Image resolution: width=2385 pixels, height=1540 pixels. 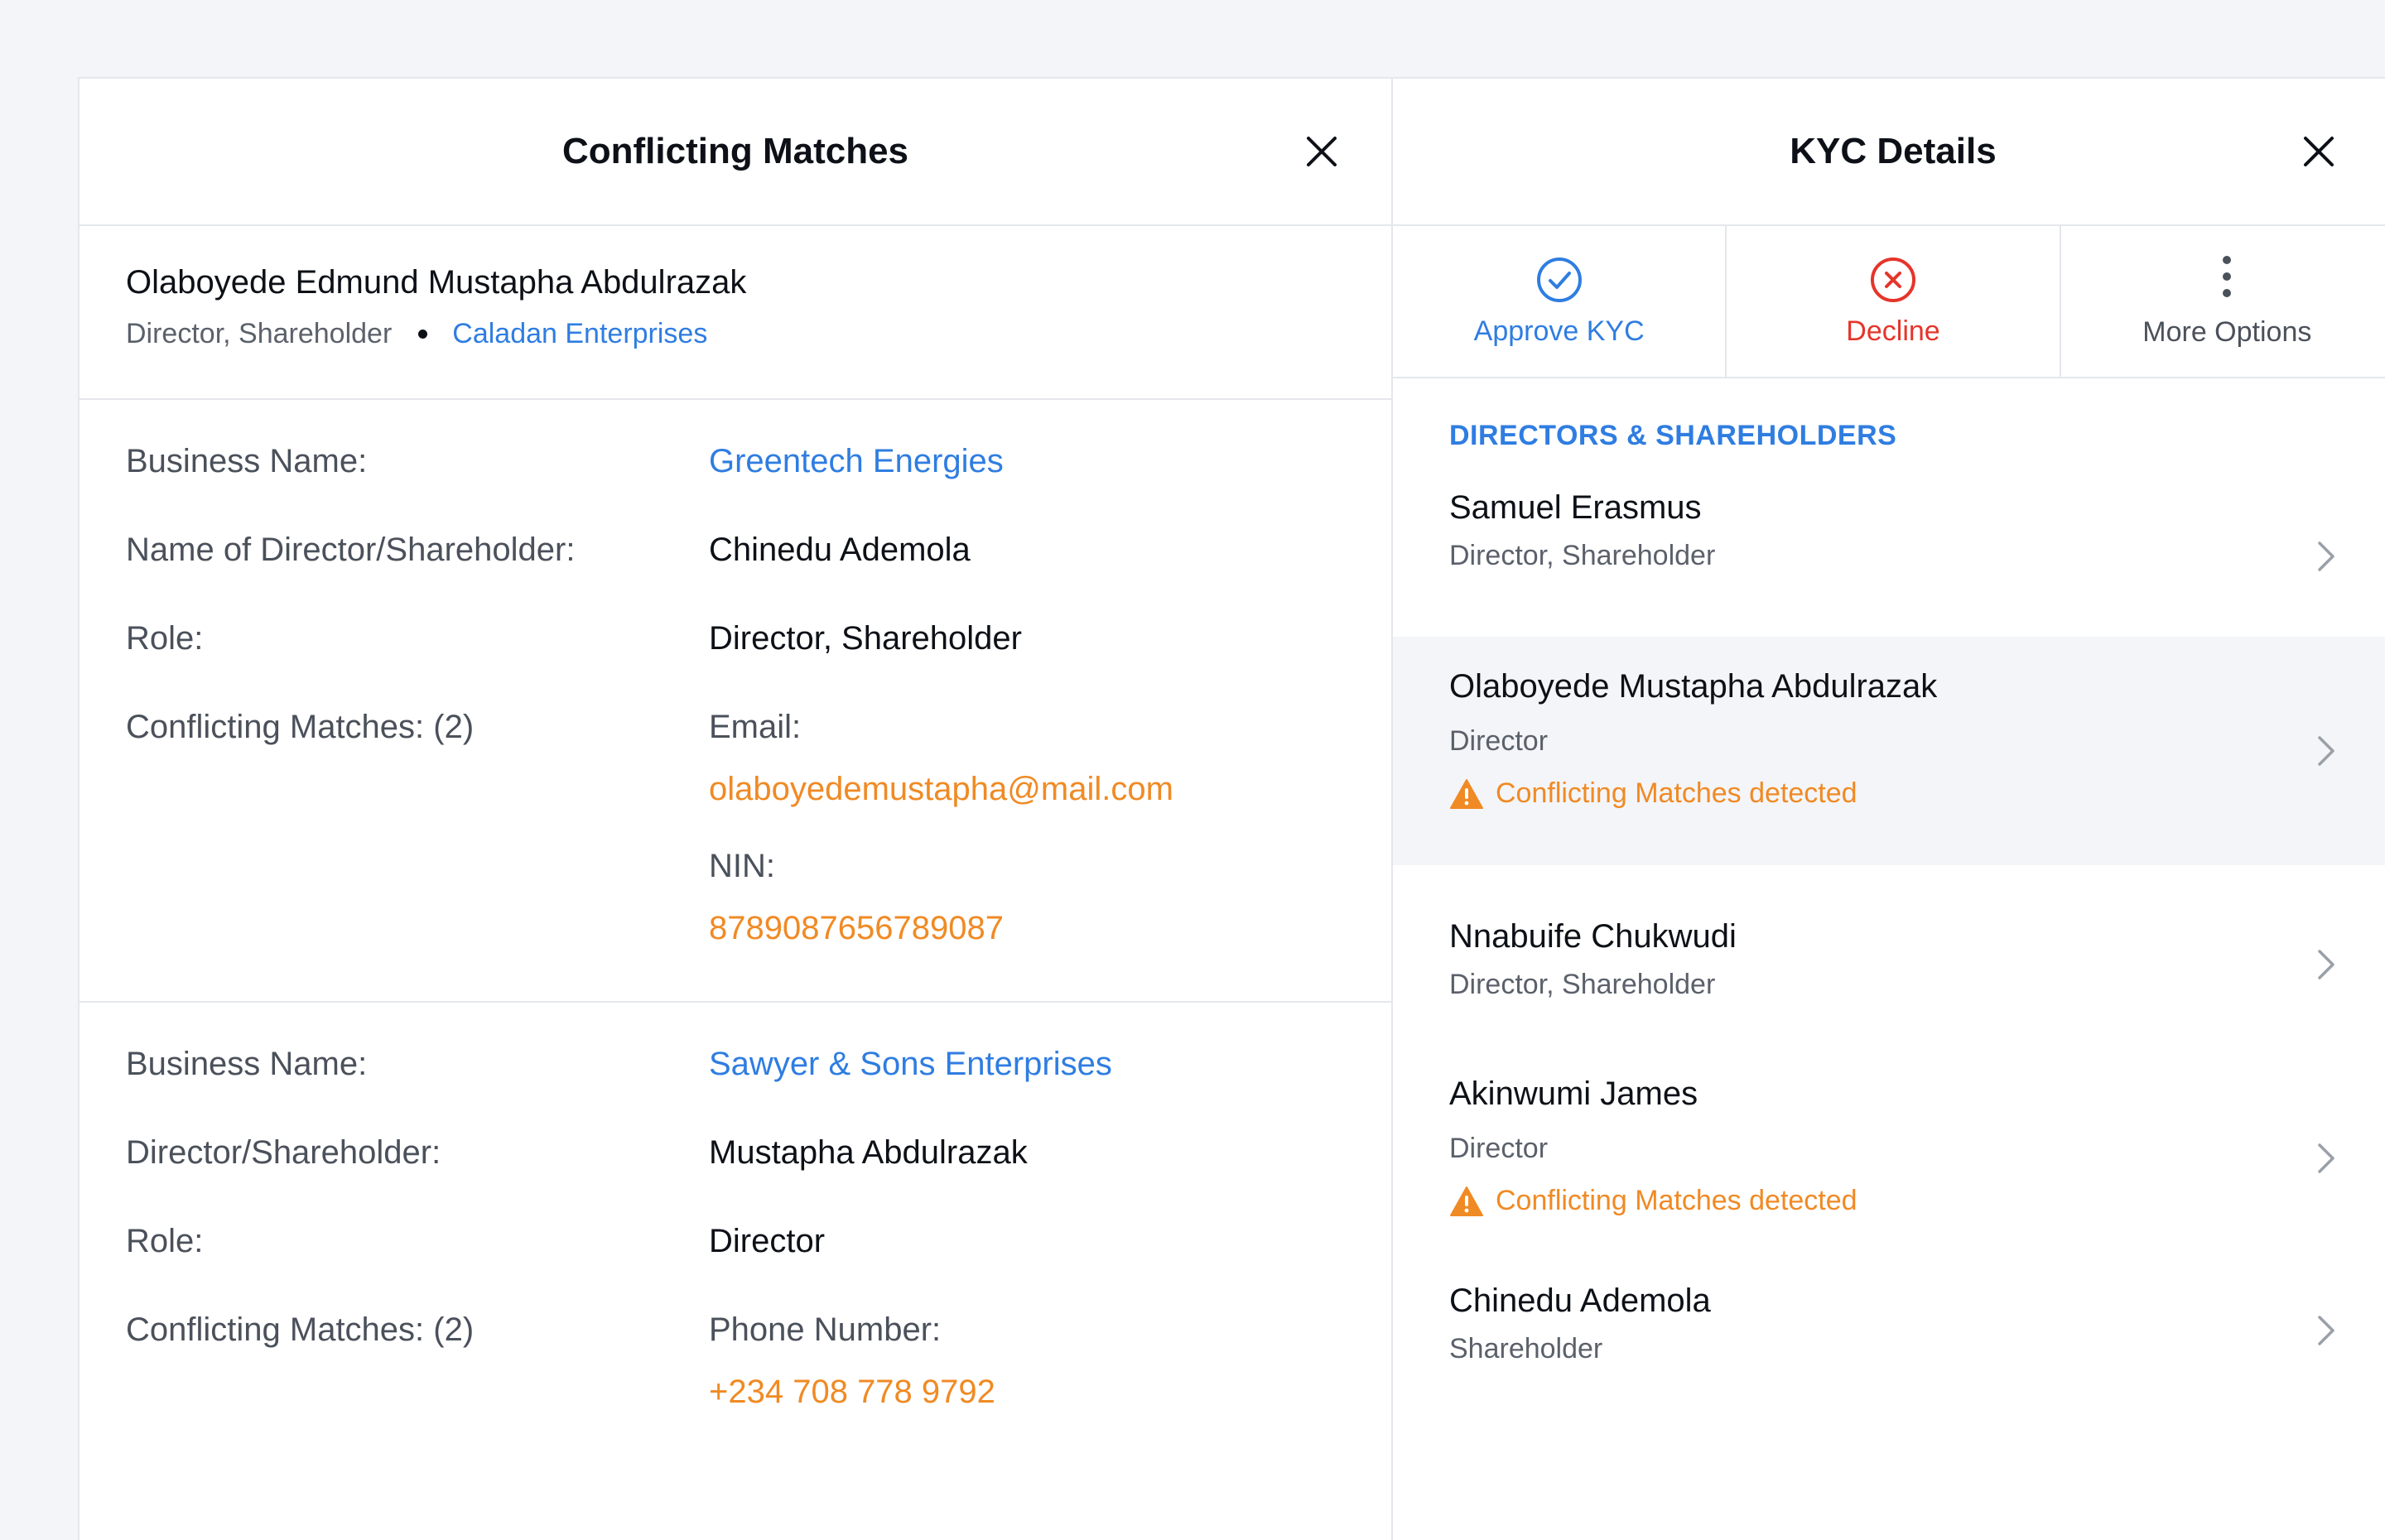 I want to click on close-conflicting-matches-button, so click(x=1322, y=152).